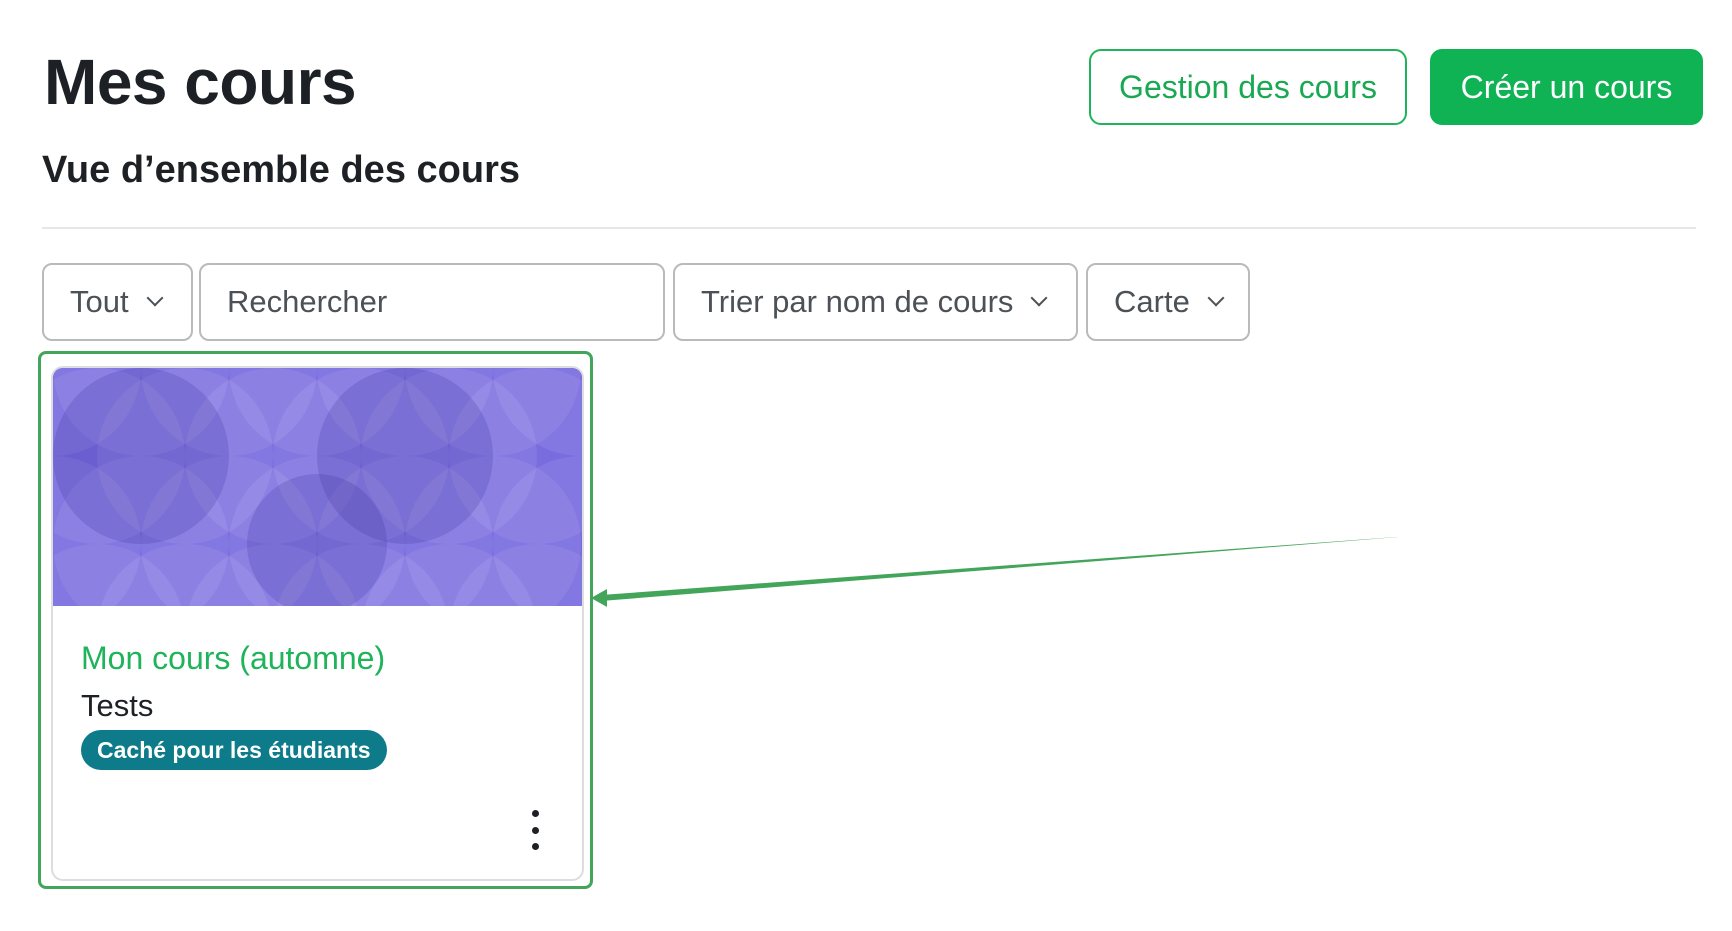  Describe the element at coordinates (117, 705) in the screenshot. I see `course-category: Tests` at that location.